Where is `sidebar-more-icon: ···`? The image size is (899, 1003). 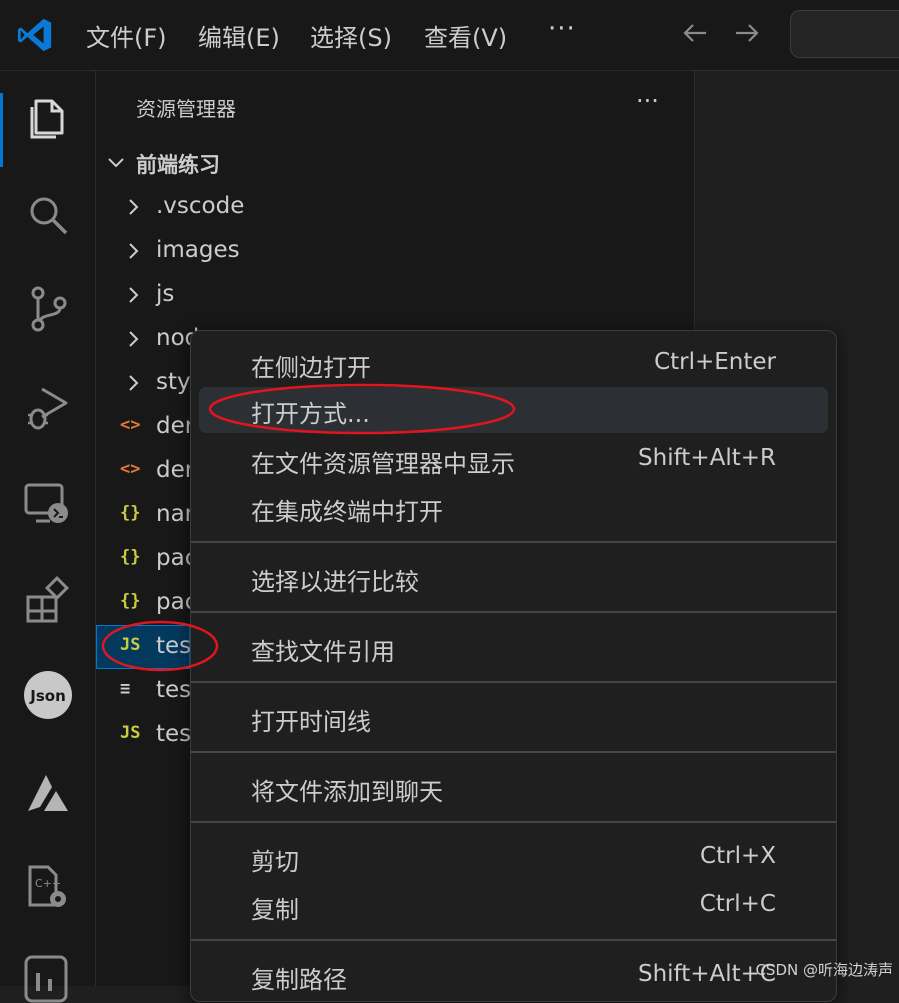
sidebar-more-icon: ··· is located at coordinates (647, 101).